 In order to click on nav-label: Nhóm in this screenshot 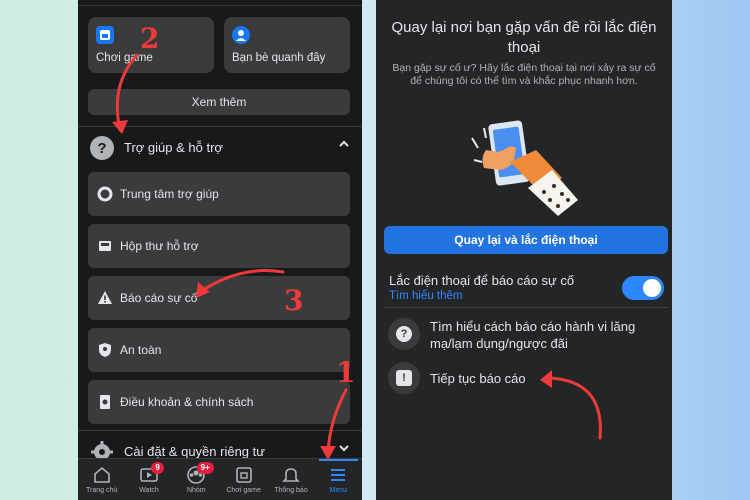, I will do `click(196, 490)`.